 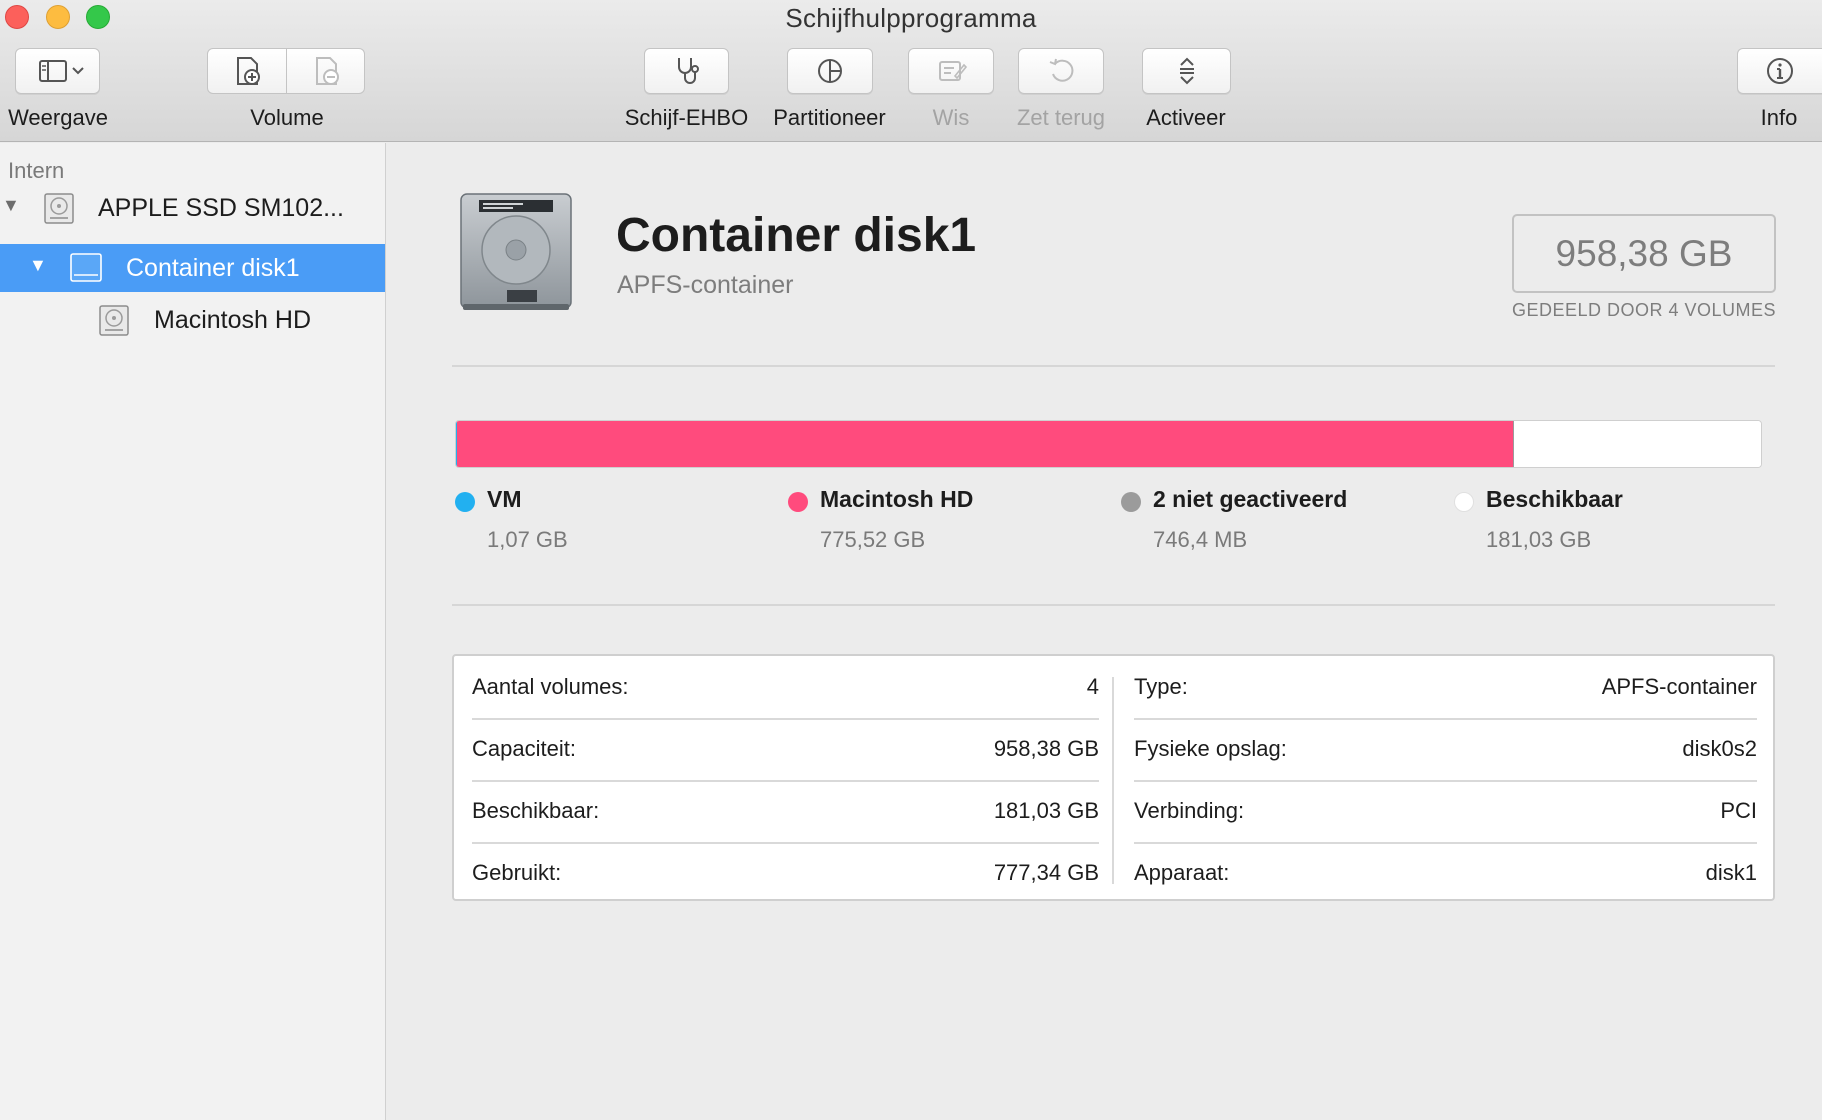 I want to click on info-row-available: Beschikbaar: 181,03 GB, so click(x=785, y=811).